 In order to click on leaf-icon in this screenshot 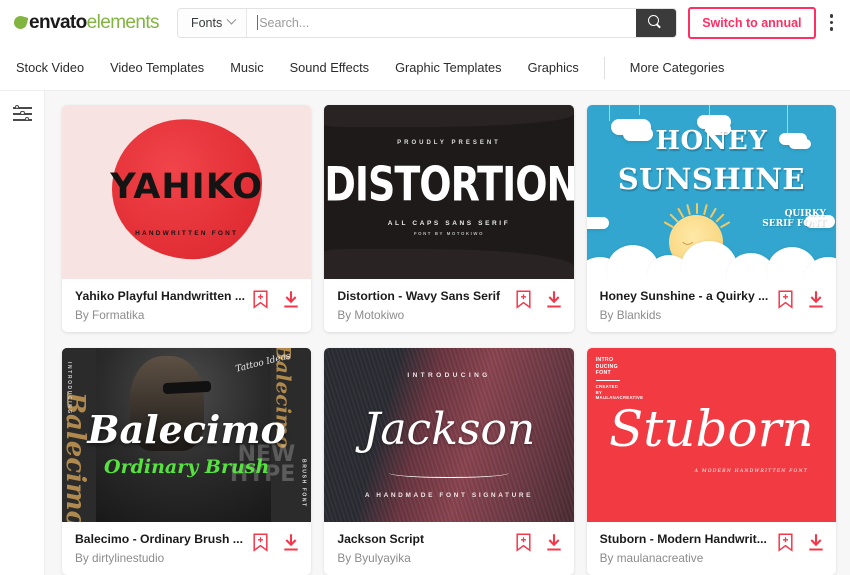, I will do `click(20, 22)`.